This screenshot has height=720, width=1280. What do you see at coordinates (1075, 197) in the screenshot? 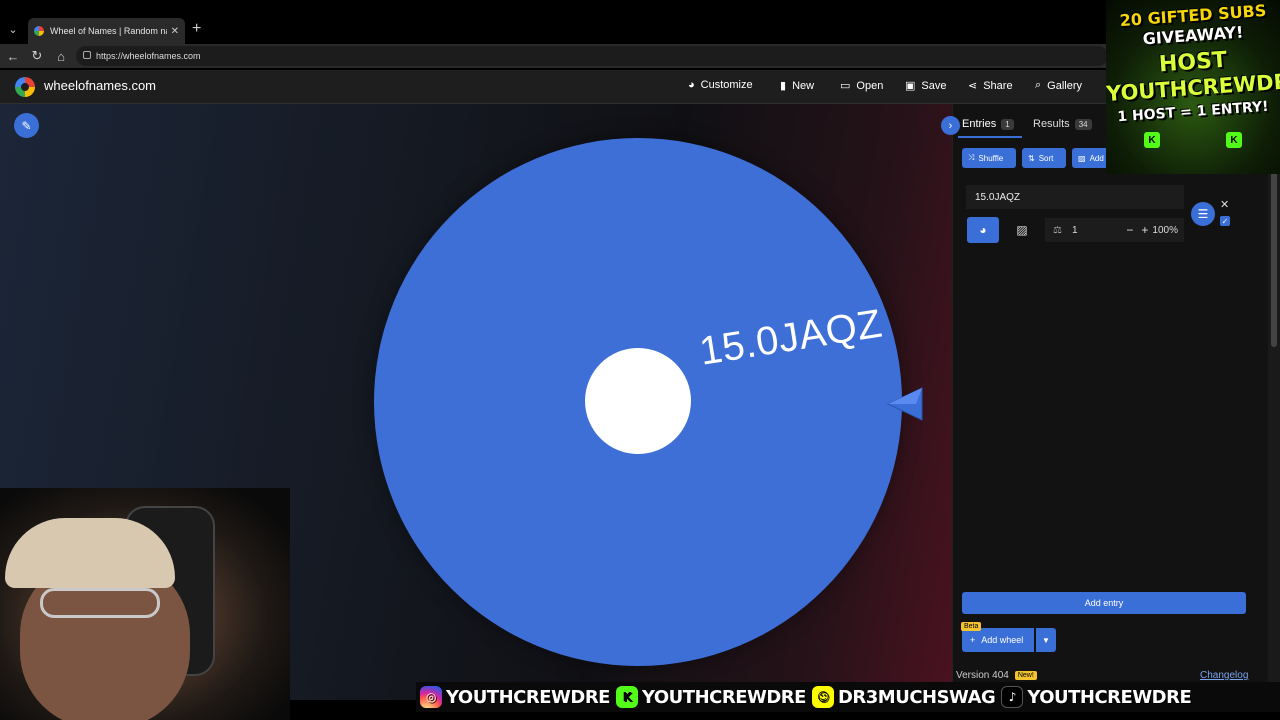
I see `entry-text-field: 15.0JAQZ` at bounding box center [1075, 197].